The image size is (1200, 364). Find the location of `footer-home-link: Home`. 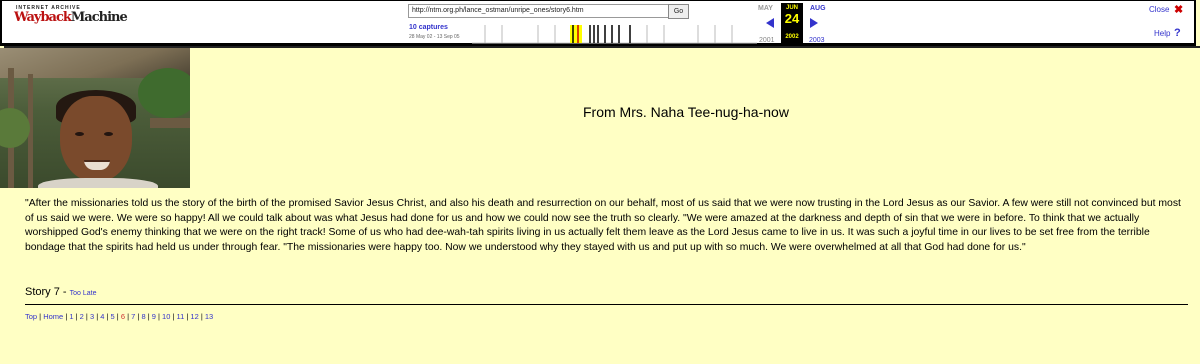

footer-home-link: Home is located at coordinates (53, 316).